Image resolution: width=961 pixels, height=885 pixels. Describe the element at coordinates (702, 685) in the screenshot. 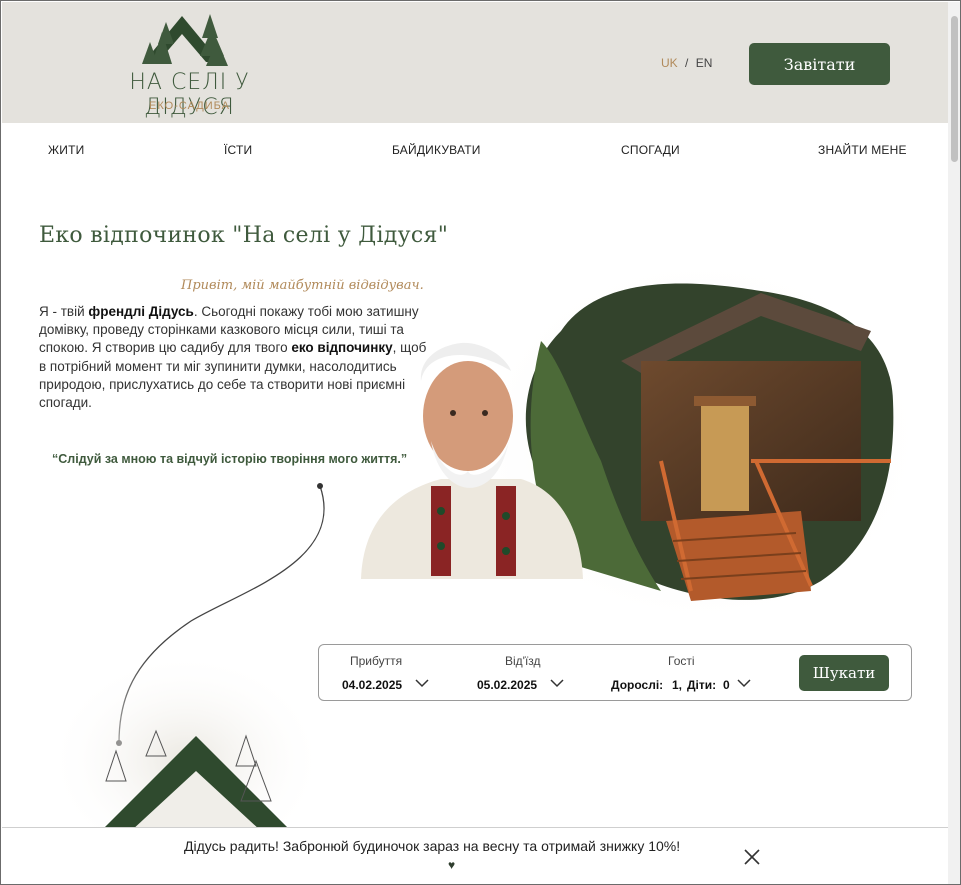

I see `children-label: Діти:` at that location.